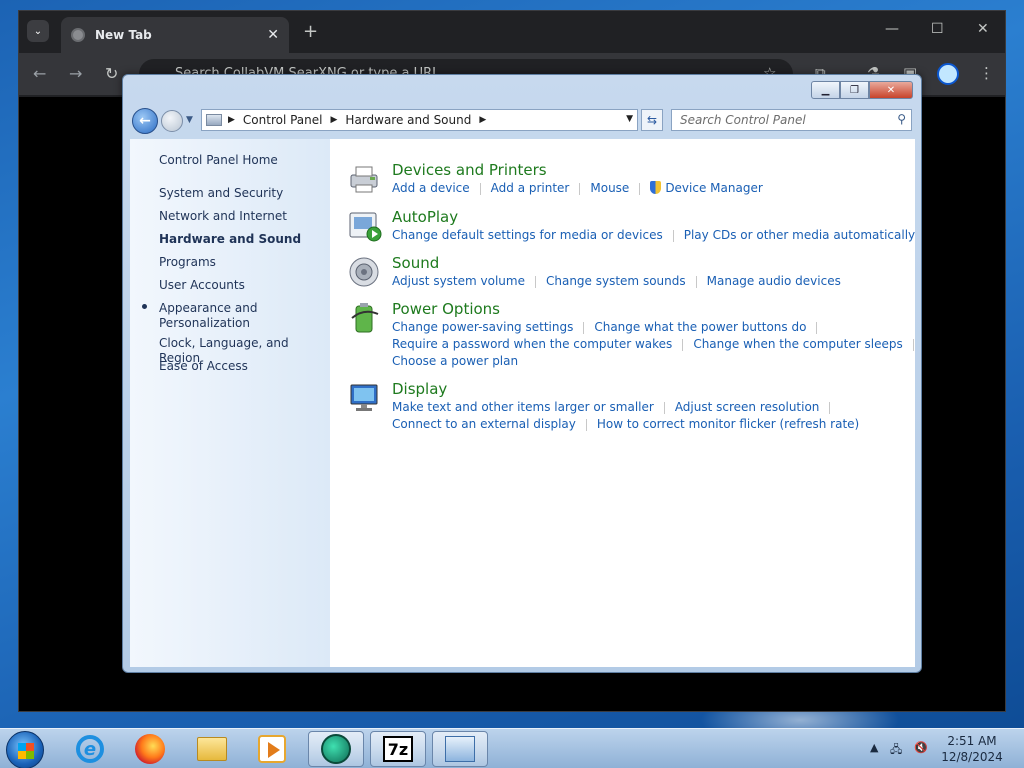 This screenshot has height=768, width=1024. What do you see at coordinates (700, 327) in the screenshot?
I see `link-power-buttons: Change what the power buttons do` at bounding box center [700, 327].